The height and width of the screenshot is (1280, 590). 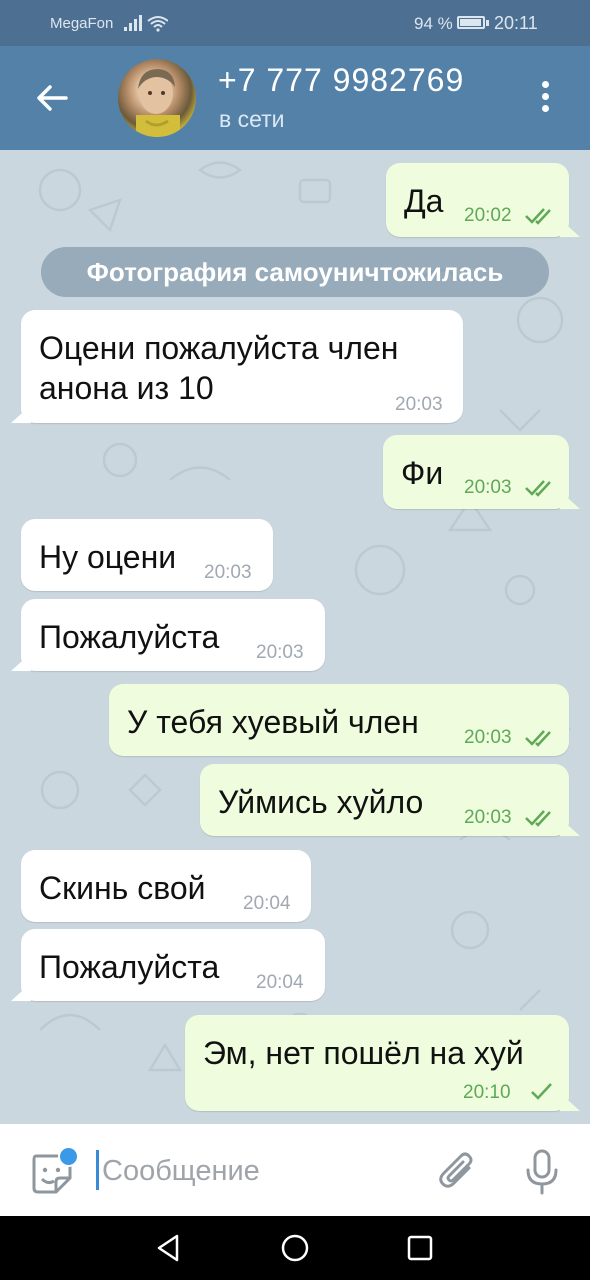 What do you see at coordinates (488, 215) in the screenshot?
I see `message-time: 20:02` at bounding box center [488, 215].